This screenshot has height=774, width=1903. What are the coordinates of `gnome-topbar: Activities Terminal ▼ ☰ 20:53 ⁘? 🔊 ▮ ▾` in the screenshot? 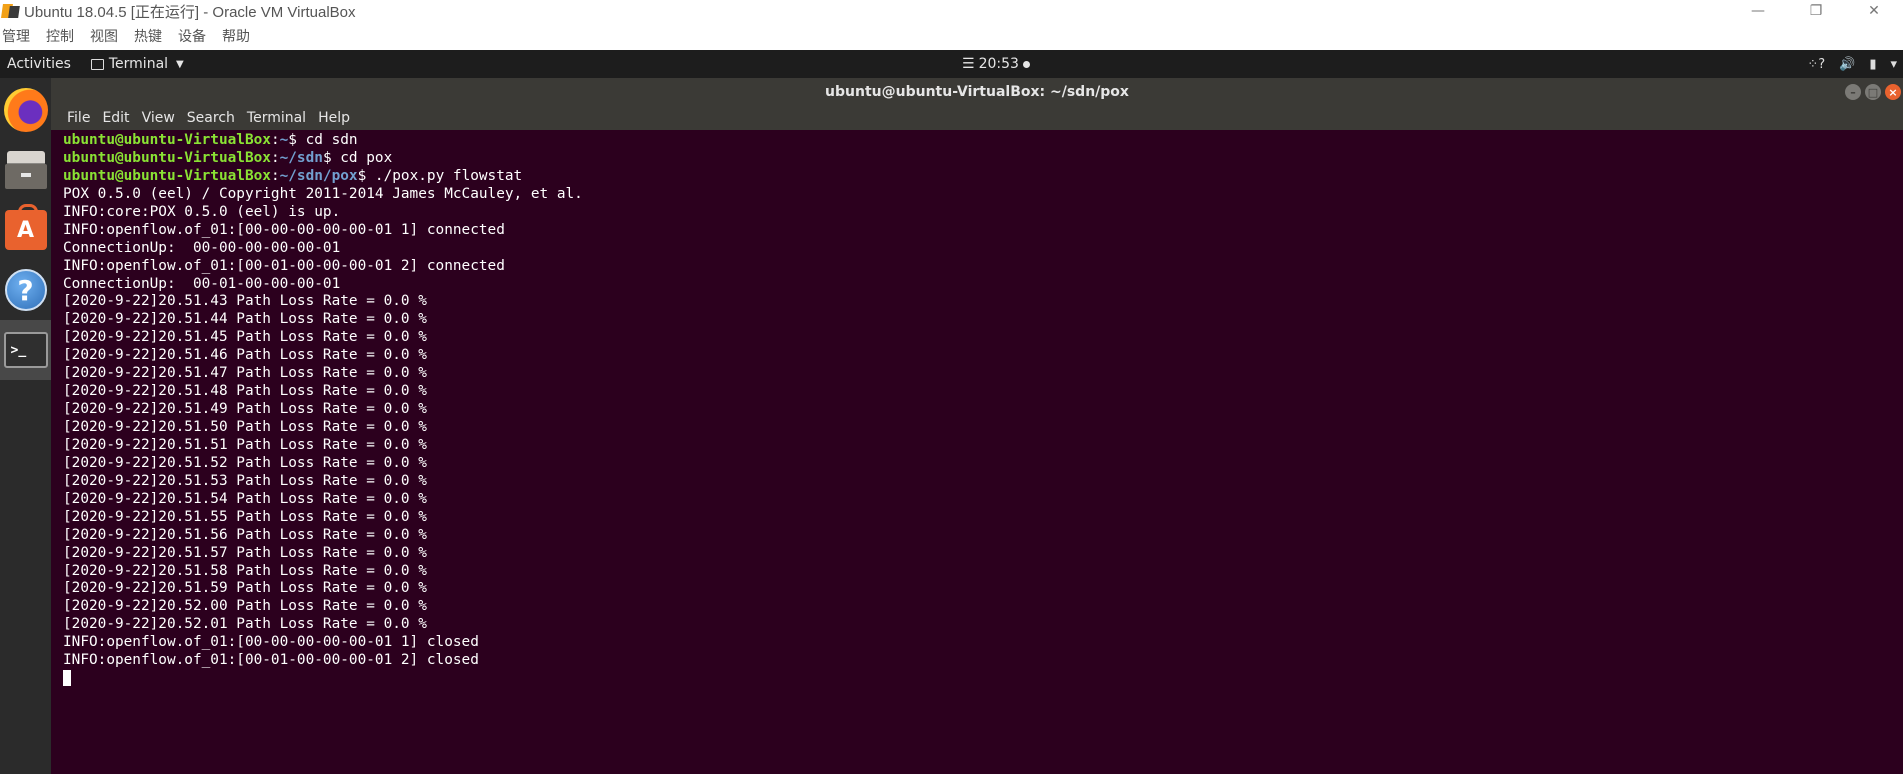 It's located at (951, 64).